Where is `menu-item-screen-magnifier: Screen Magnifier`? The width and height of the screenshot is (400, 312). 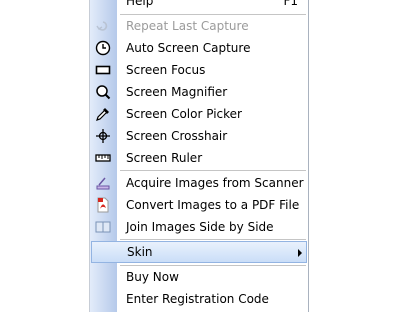
menu-item-screen-magnifier: Screen Magnifier is located at coordinates (199, 92).